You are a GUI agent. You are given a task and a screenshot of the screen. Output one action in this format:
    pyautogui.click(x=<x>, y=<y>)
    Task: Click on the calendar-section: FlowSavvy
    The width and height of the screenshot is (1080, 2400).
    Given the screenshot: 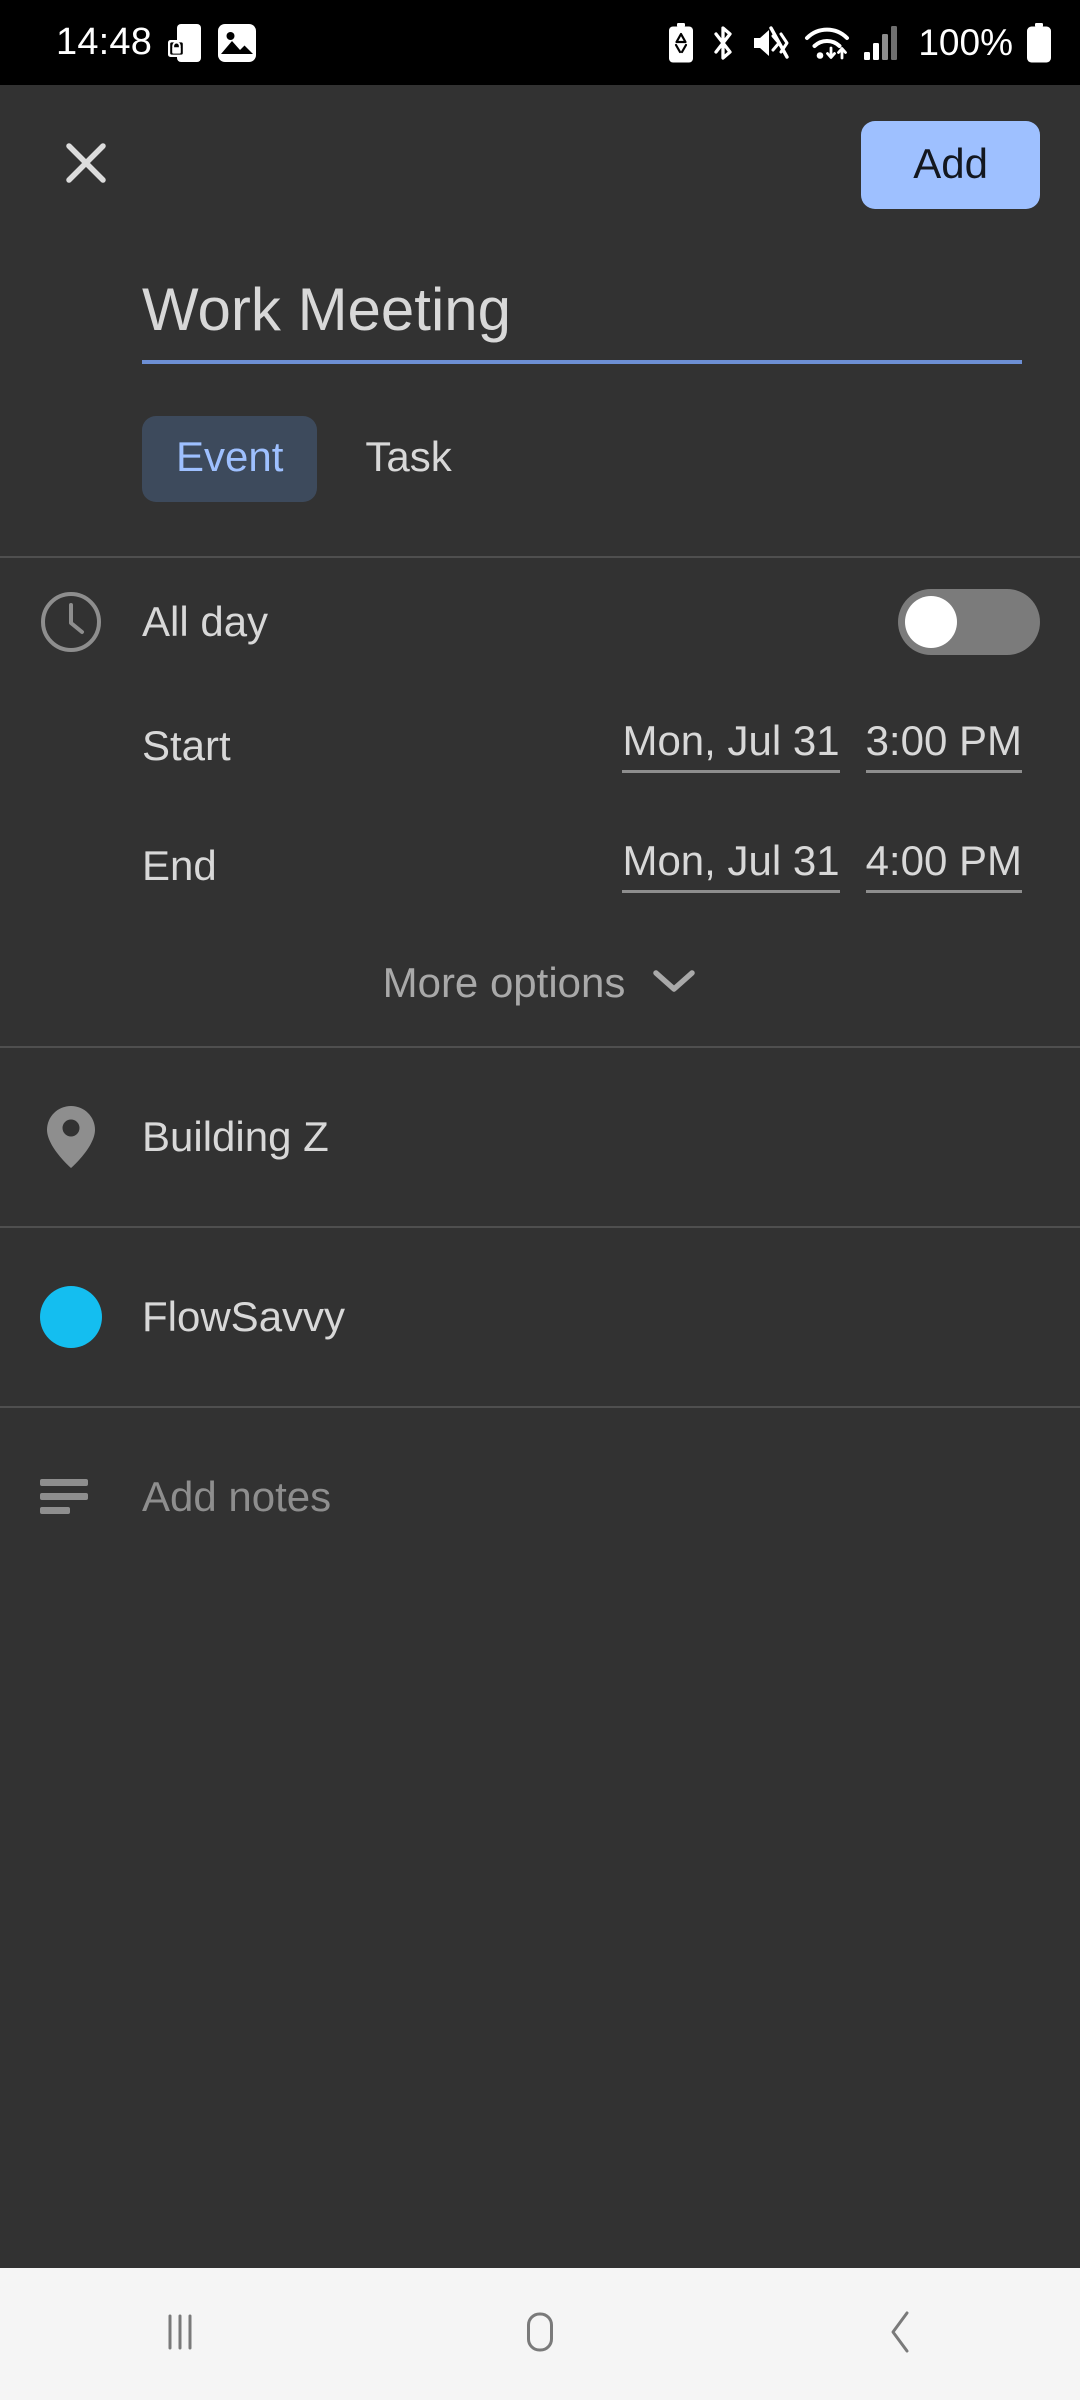 What is the action you would take?
    pyautogui.click(x=540, y=1317)
    